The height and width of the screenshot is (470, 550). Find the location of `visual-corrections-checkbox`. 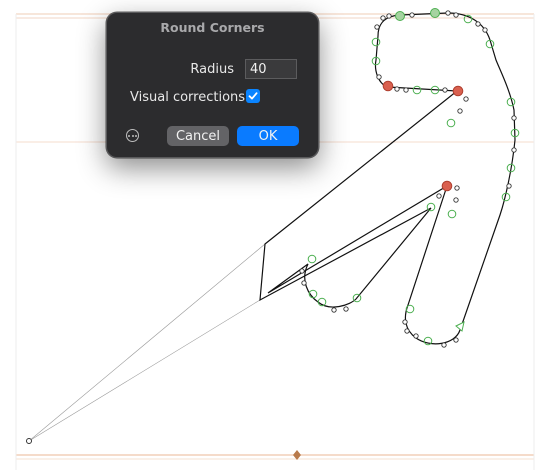

visual-corrections-checkbox is located at coordinates (253, 96).